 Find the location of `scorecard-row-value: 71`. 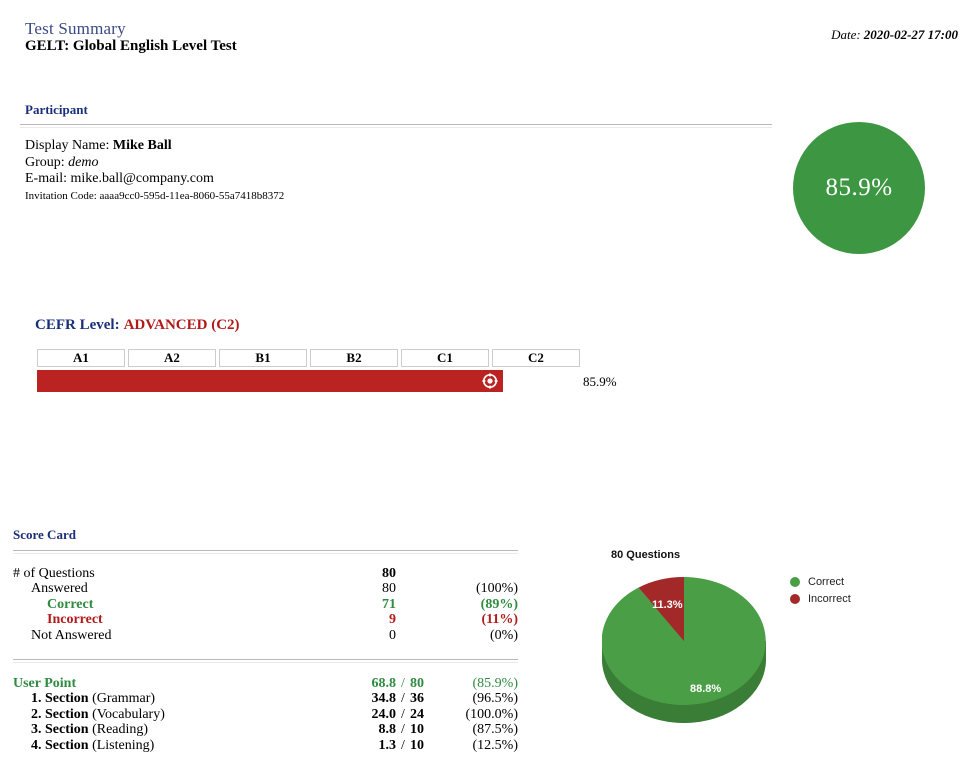

scorecard-row-value: 71 is located at coordinates (389, 604).